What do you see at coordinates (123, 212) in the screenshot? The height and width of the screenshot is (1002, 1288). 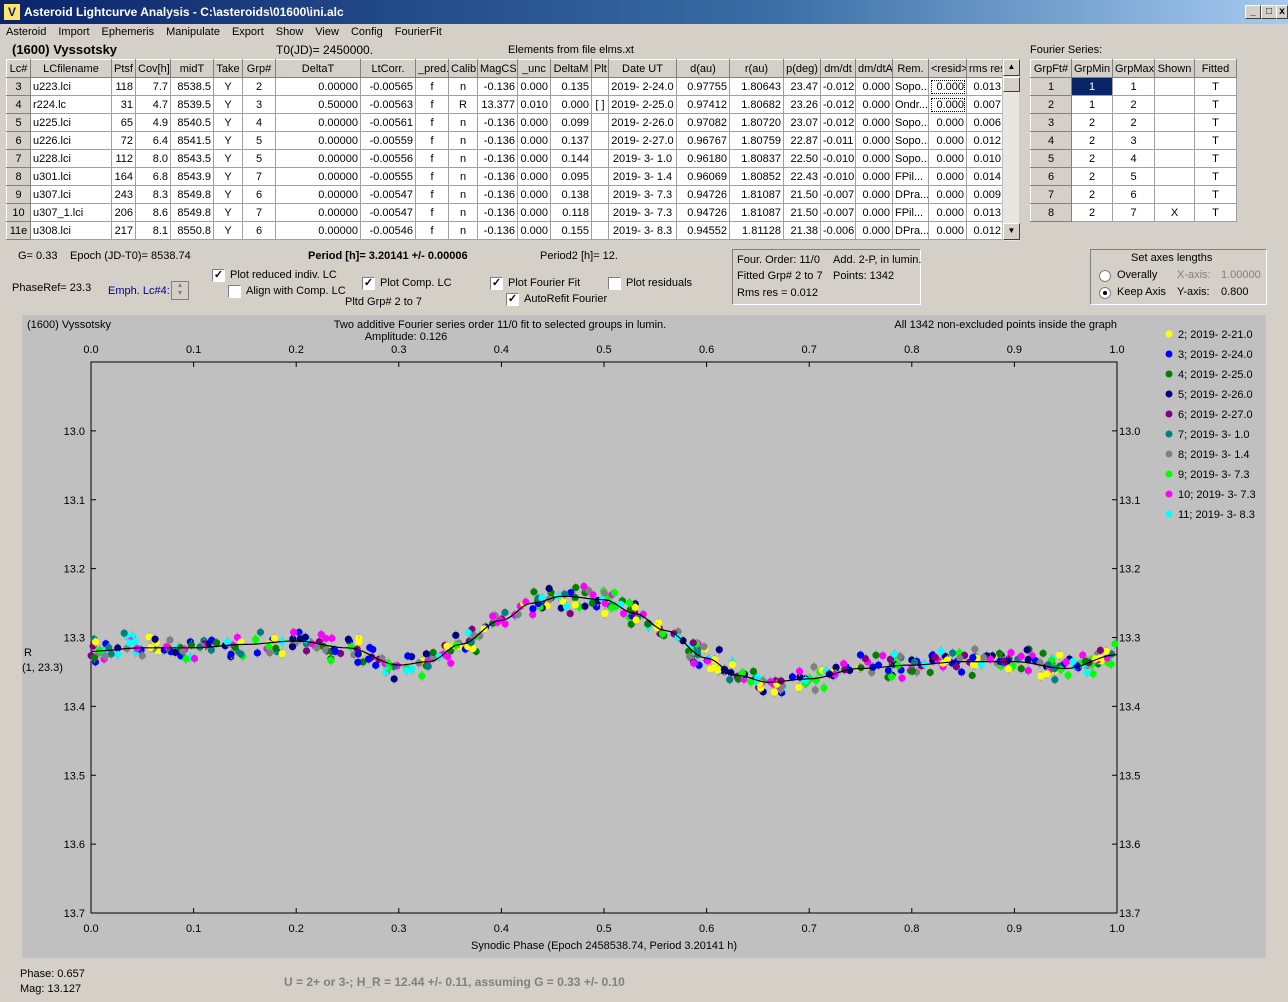 I see `lc-cell: 206` at bounding box center [123, 212].